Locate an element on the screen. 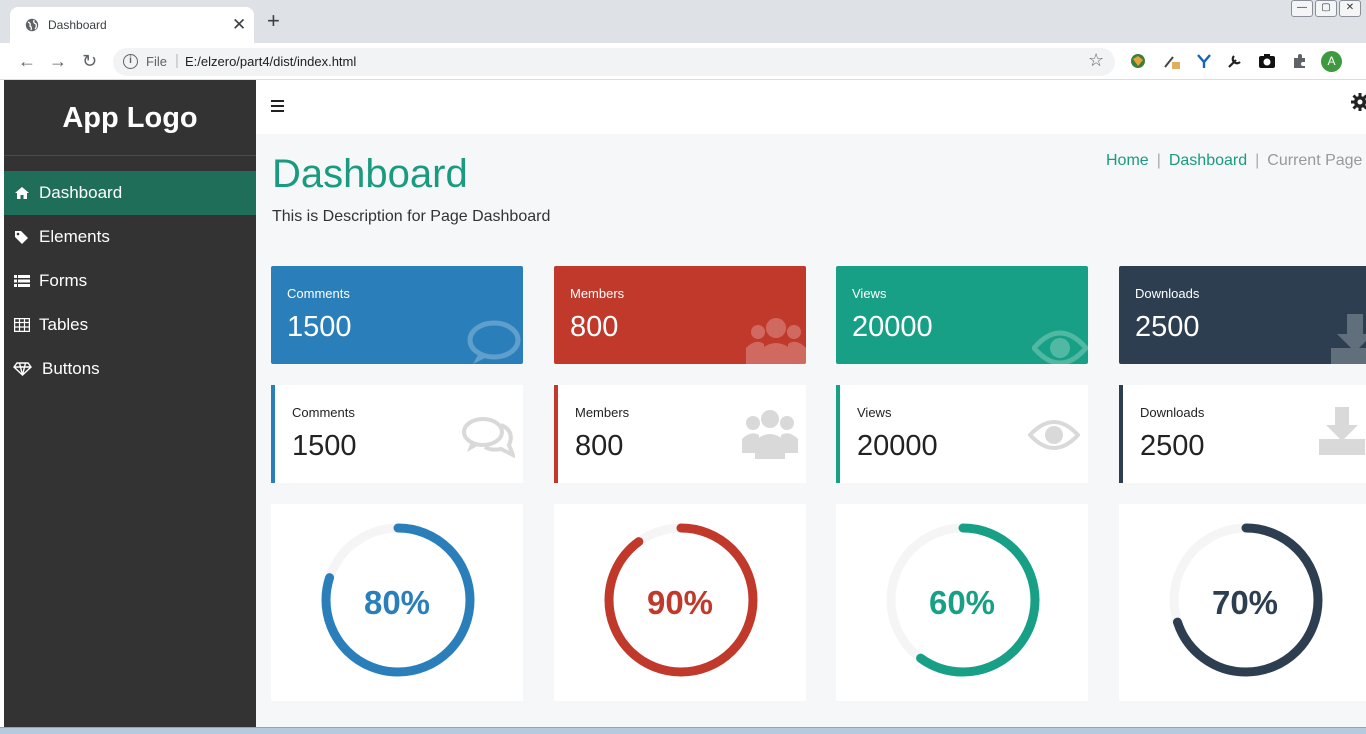 Image resolution: width=1366 pixels, height=734 pixels. os-taskbar is located at coordinates (683, 730).